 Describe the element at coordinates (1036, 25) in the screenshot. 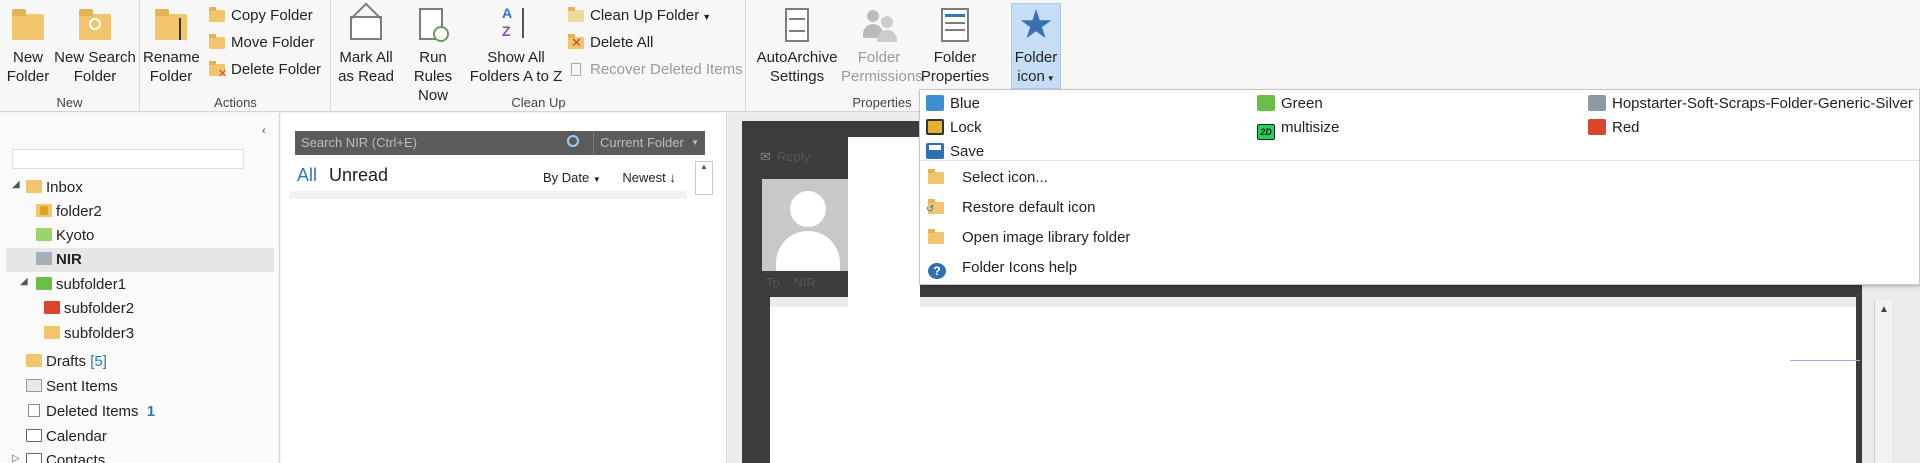

I see `star-icon: ★` at that location.